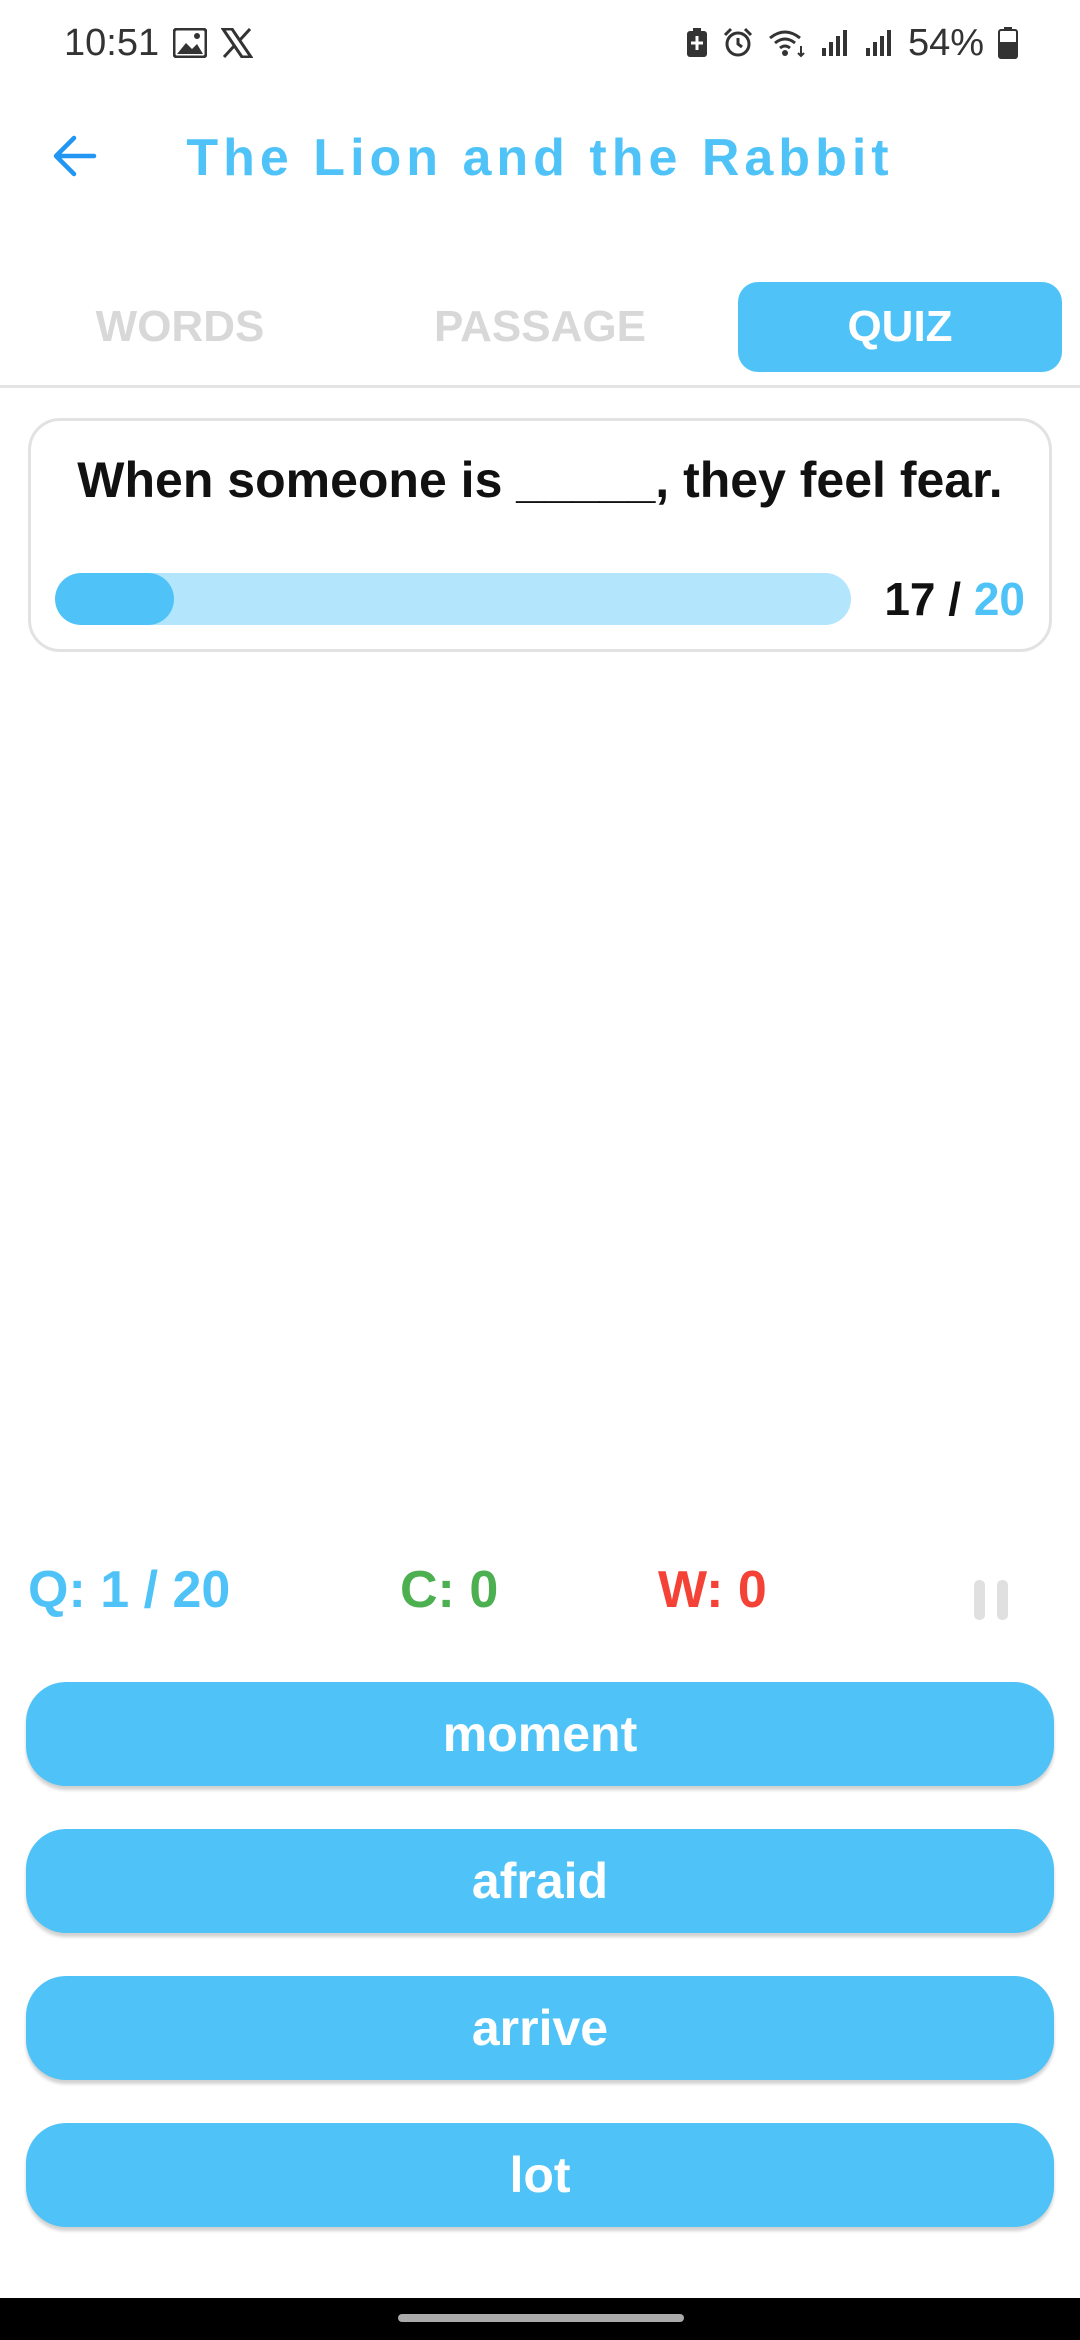 This screenshot has width=1080, height=2340. I want to click on answer-button-moment: moment, so click(540, 1734).